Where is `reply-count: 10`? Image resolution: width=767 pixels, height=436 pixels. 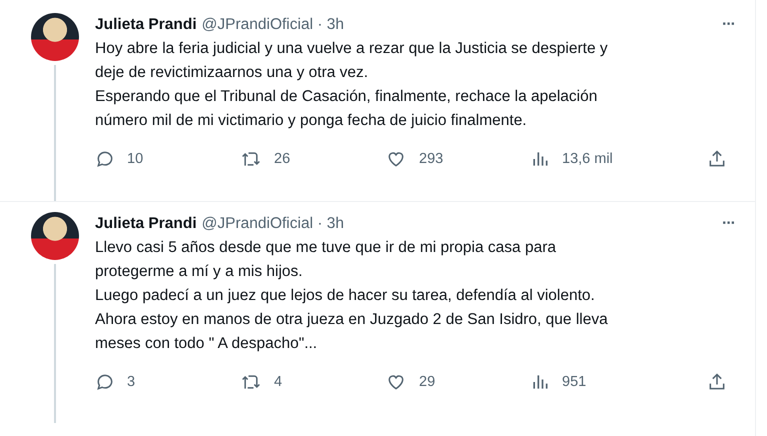
reply-count: 10 is located at coordinates (135, 159).